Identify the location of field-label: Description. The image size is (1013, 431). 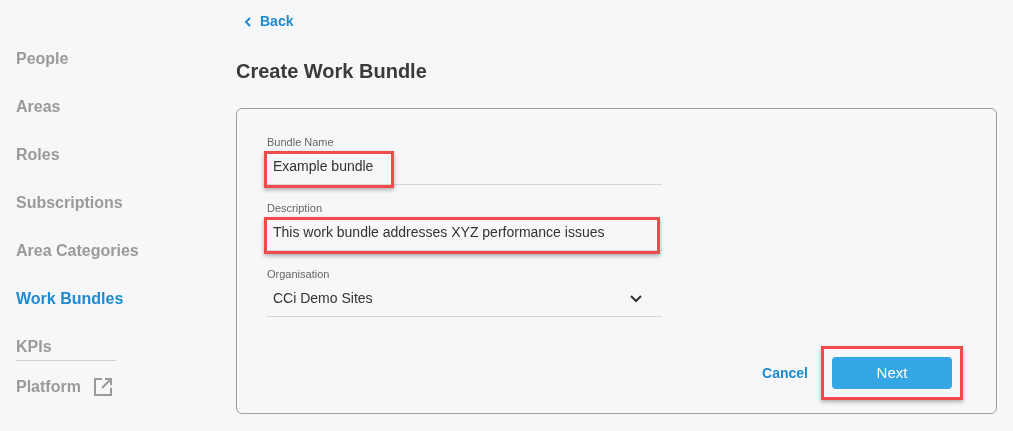
(295, 208).